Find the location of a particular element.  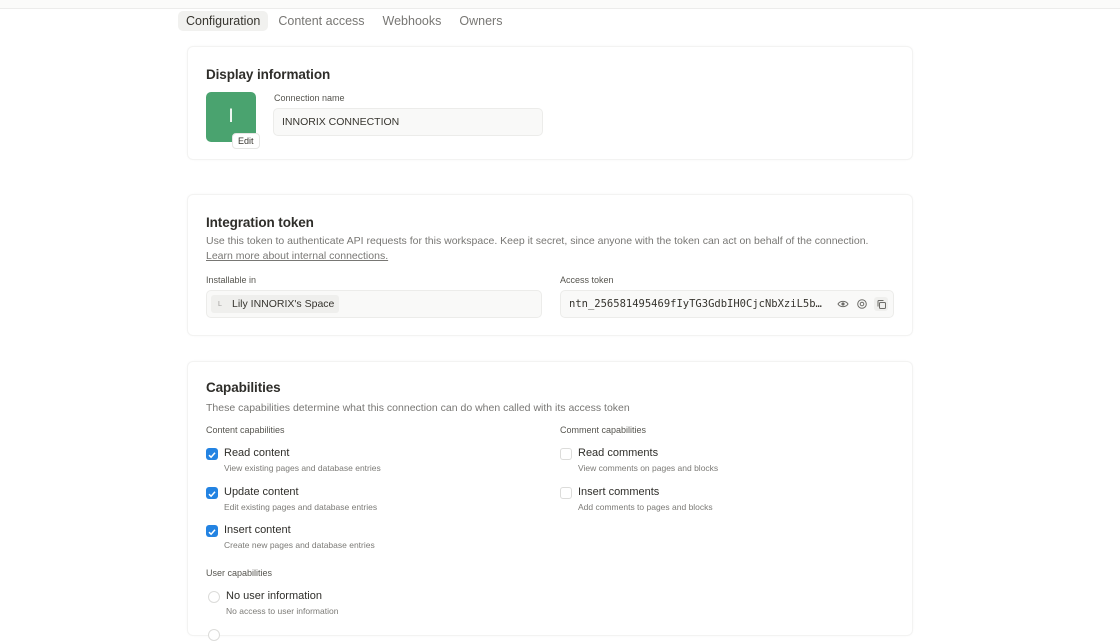

capability-title: Insert content is located at coordinates (257, 530).